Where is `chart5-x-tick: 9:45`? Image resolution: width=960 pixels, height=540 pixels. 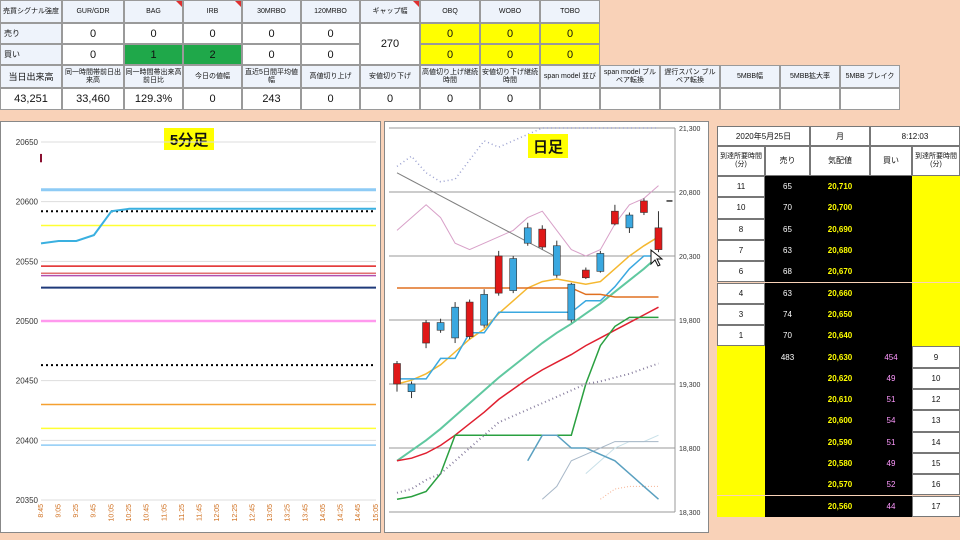
chart5-x-tick: 9:45 is located at coordinates (94, 511).